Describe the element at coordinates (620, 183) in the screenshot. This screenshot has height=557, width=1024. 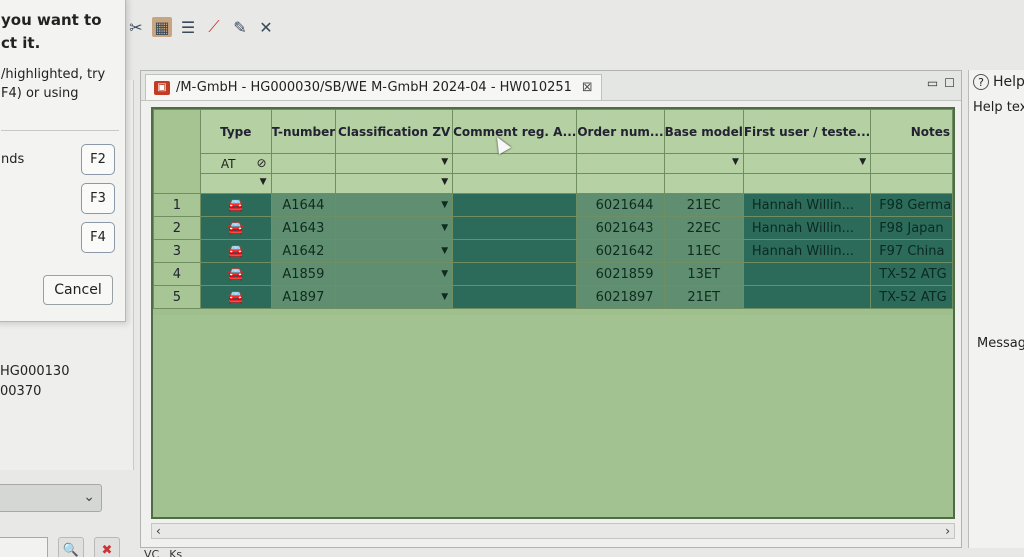
I see `filter2-order` at that location.